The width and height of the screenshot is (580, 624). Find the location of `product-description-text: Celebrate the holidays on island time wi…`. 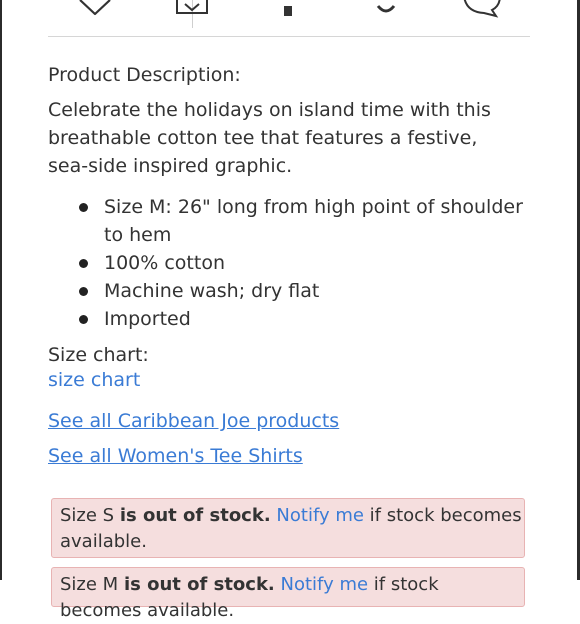

product-description-text: Celebrate the holidays on island time wi… is located at coordinates (269, 138).